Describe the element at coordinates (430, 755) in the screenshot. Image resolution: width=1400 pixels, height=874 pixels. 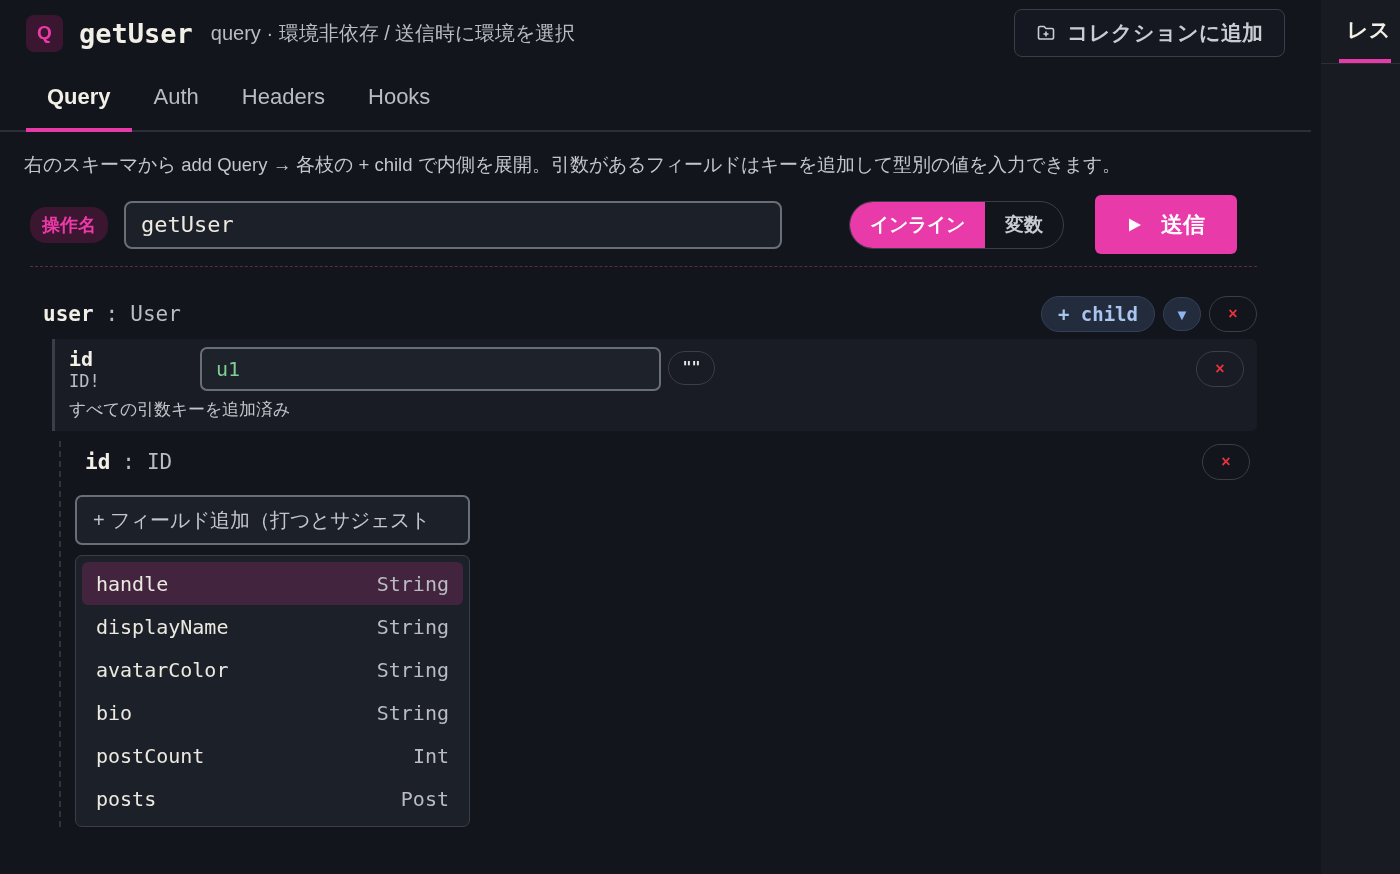
I see `suggestion-type: Int` at that location.